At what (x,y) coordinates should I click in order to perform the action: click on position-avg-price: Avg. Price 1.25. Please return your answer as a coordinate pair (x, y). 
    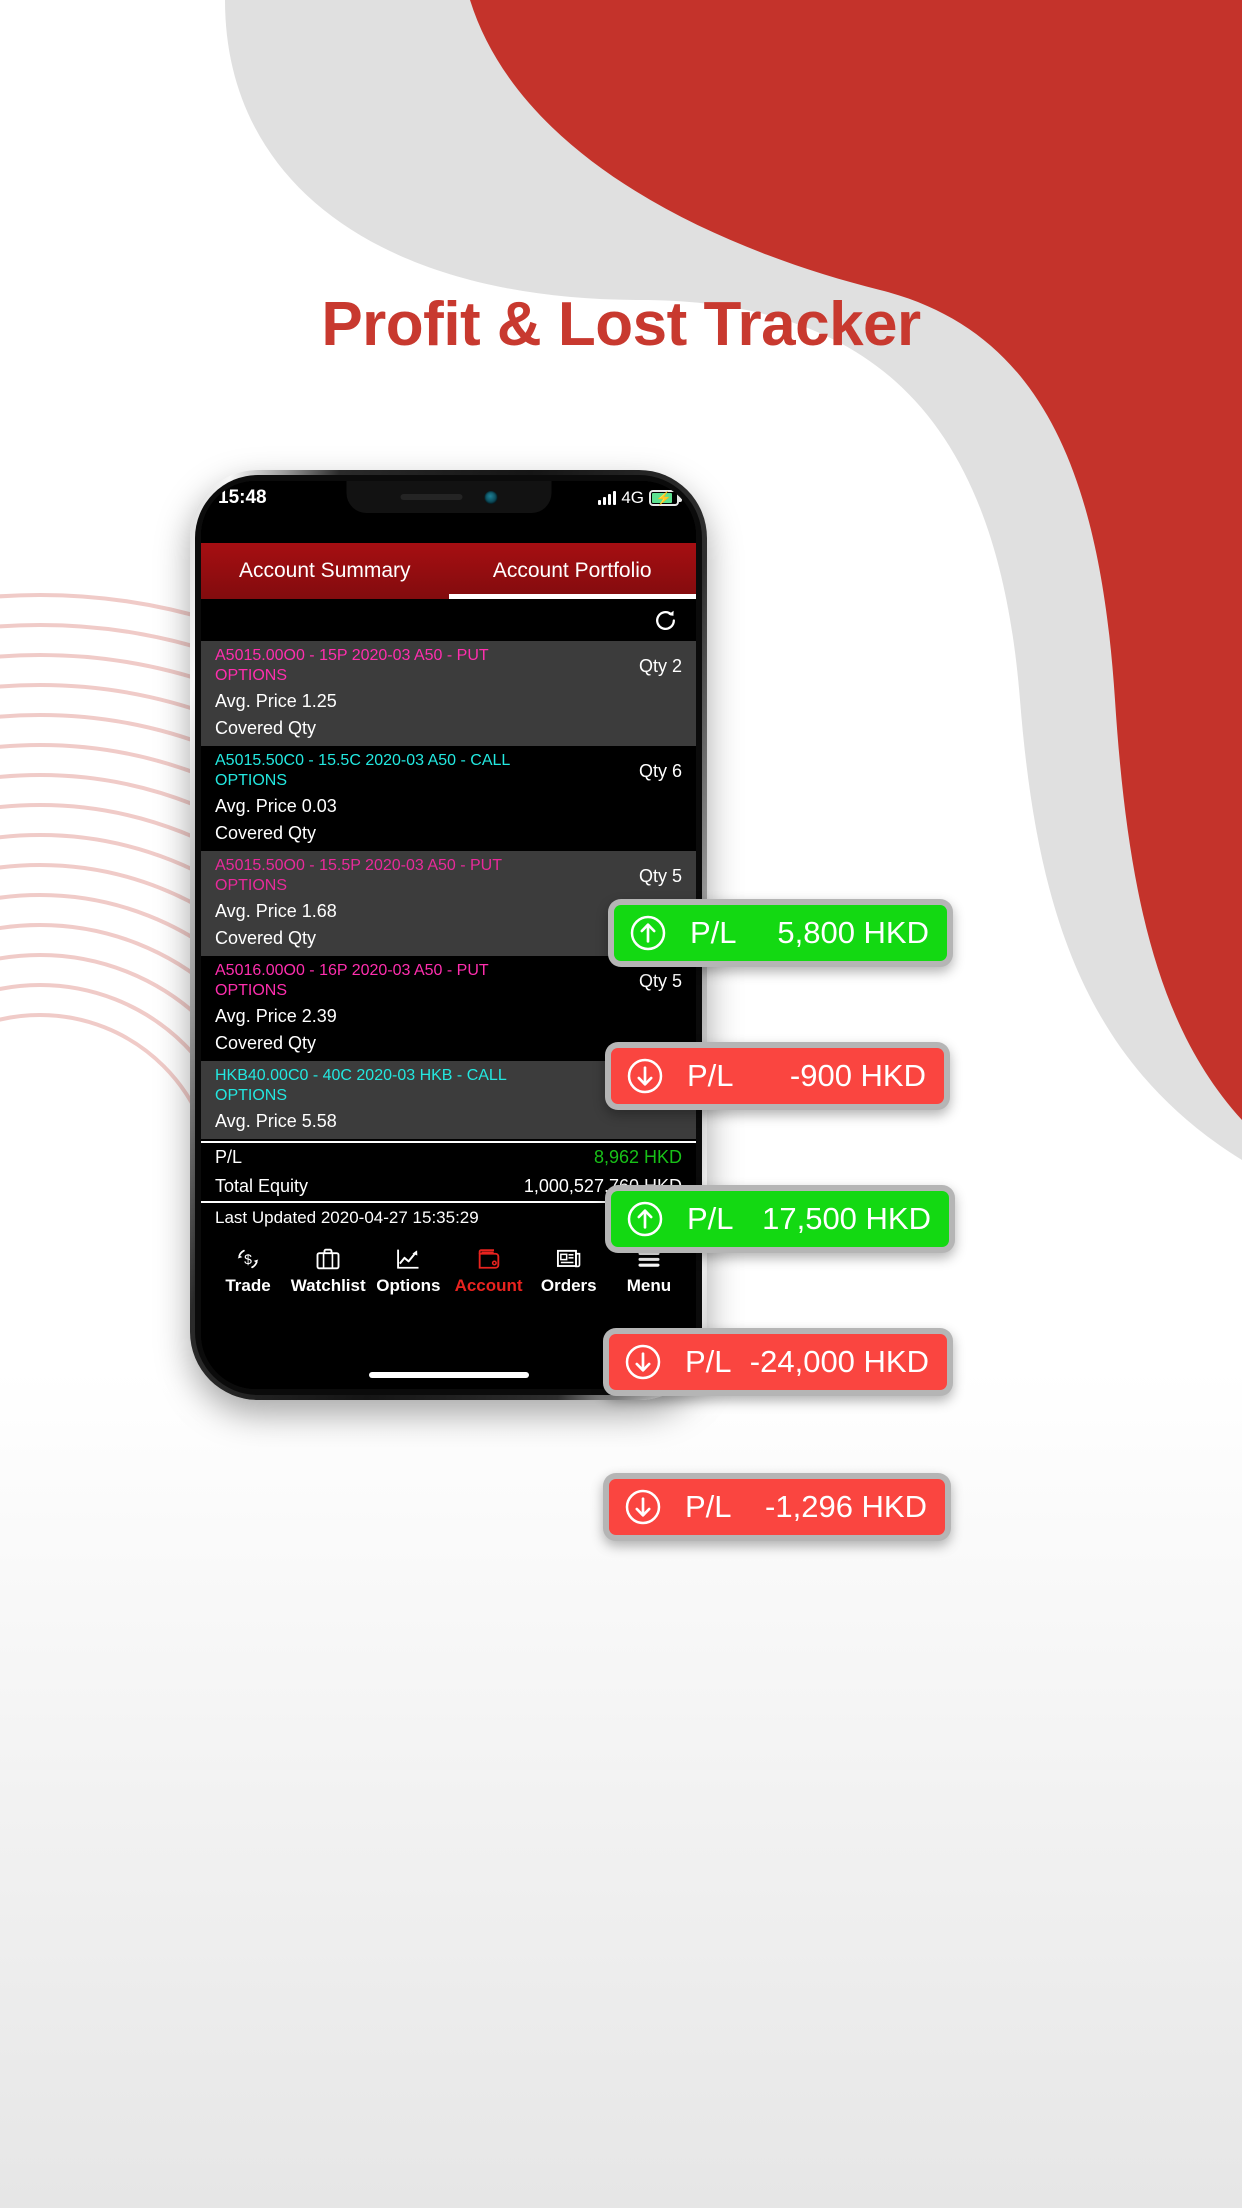
    Looking at the image, I should click on (276, 701).